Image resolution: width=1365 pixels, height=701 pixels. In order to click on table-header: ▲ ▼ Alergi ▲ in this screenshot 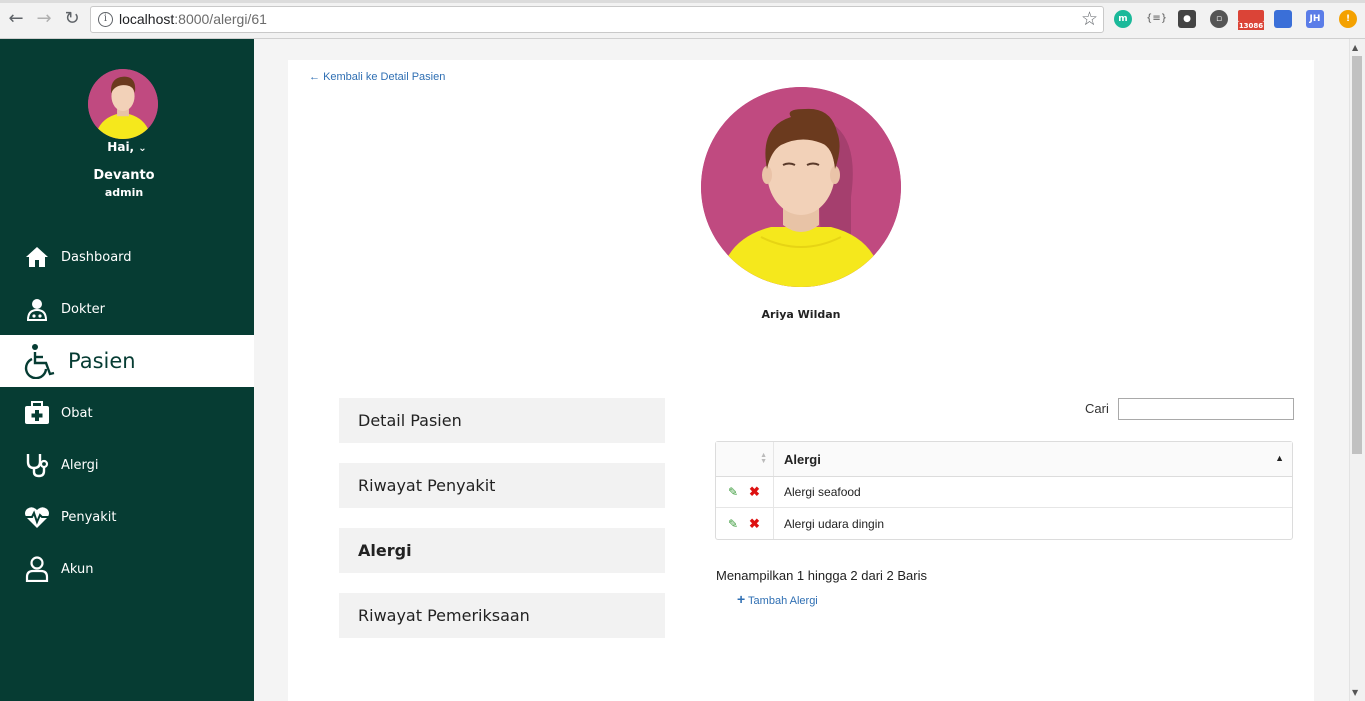, I will do `click(1004, 459)`.